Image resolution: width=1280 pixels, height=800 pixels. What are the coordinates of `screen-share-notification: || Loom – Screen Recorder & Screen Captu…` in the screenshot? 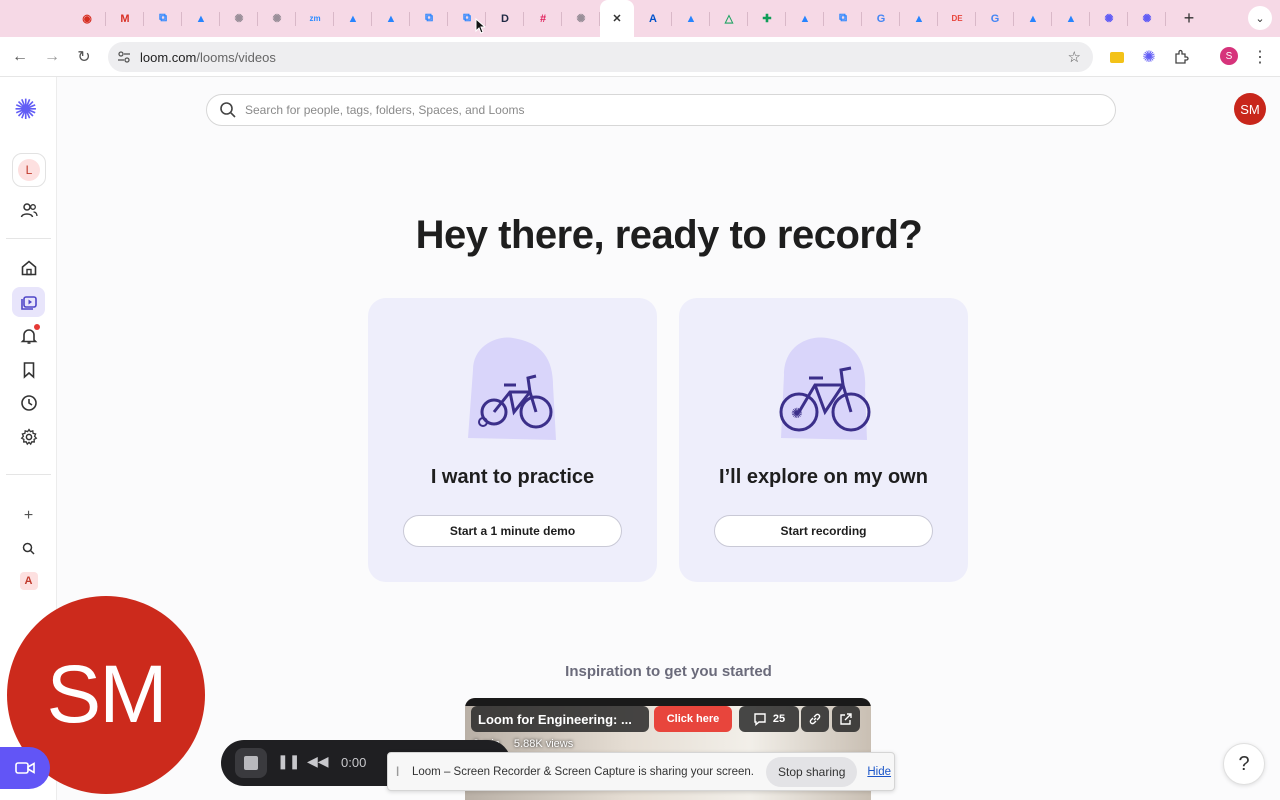 It's located at (641, 771).